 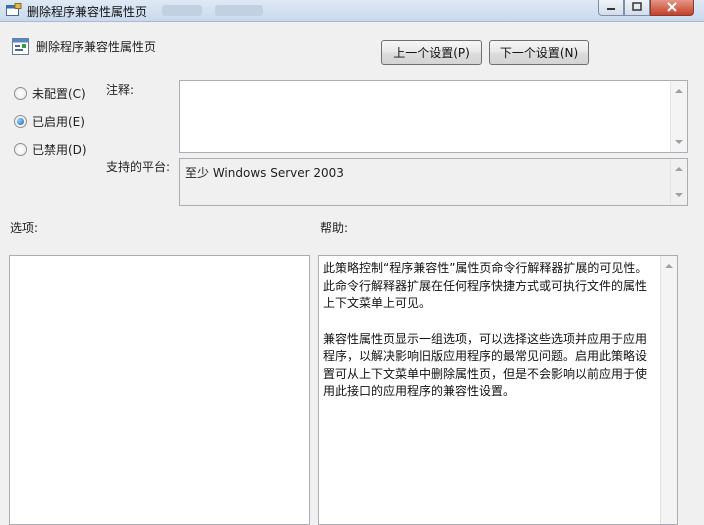 I want to click on title-bar: 删除程序兼容性属性页, so click(x=352, y=11).